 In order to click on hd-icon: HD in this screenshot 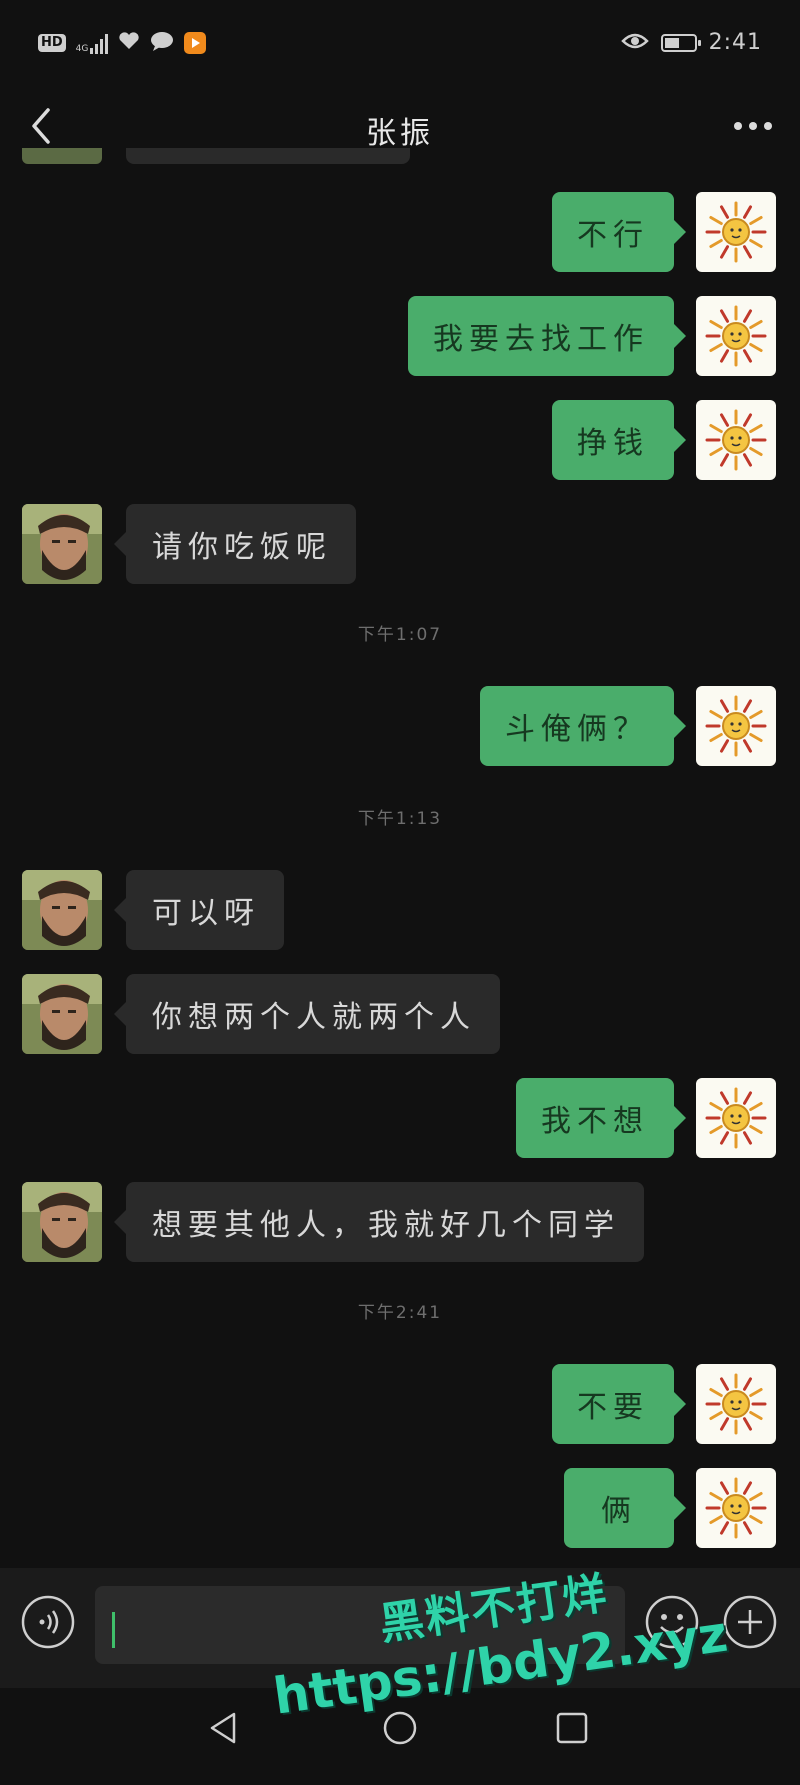, I will do `click(52, 43)`.